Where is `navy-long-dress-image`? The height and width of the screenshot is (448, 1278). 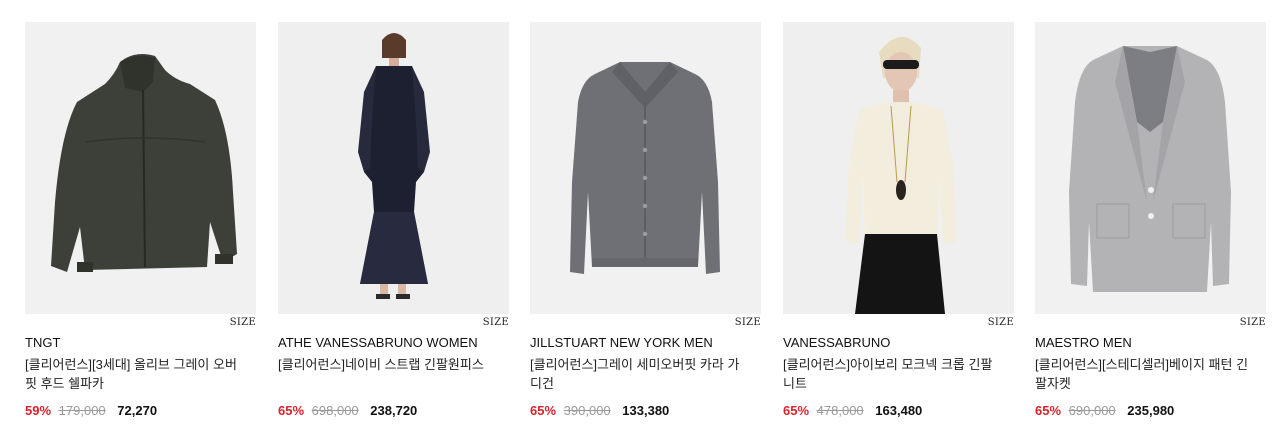 navy-long-dress-image is located at coordinates (393, 168).